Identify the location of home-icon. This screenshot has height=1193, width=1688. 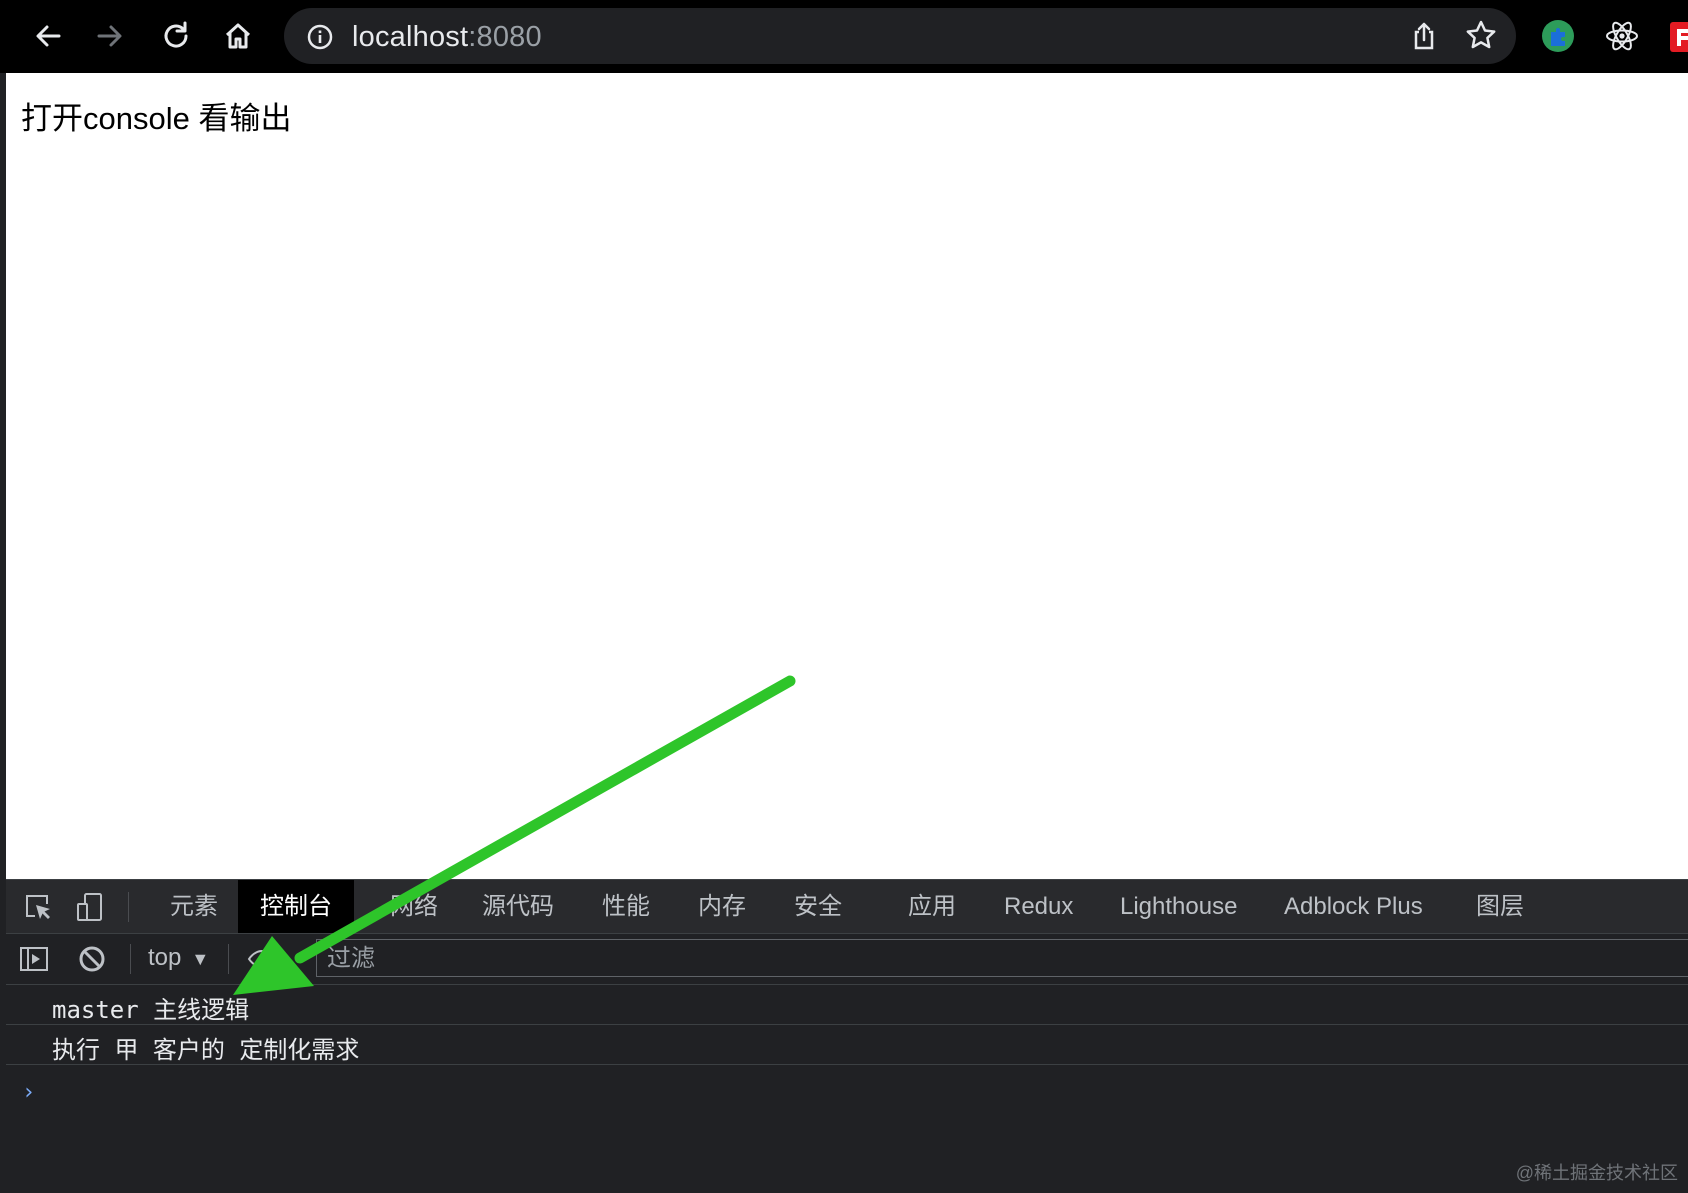
(238, 36).